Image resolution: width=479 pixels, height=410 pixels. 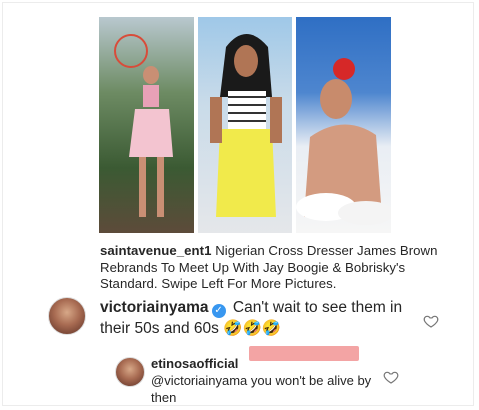 What do you see at coordinates (252, 328) in the screenshot?
I see `comment-emoji: 🤣🤣🤣` at bounding box center [252, 328].